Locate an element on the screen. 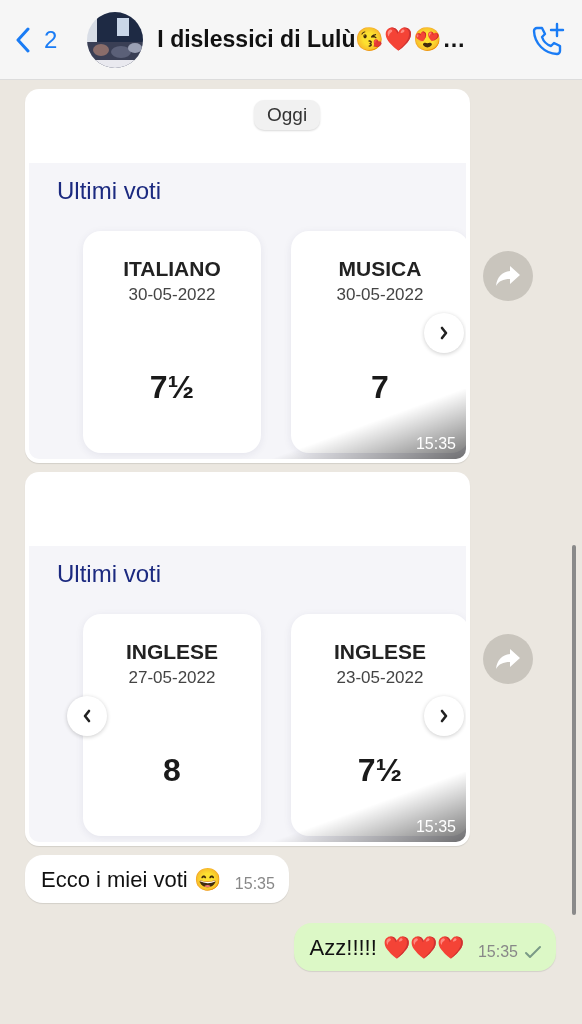  message-text: Azz!!!!! ❤❤❤ is located at coordinates (386, 948).